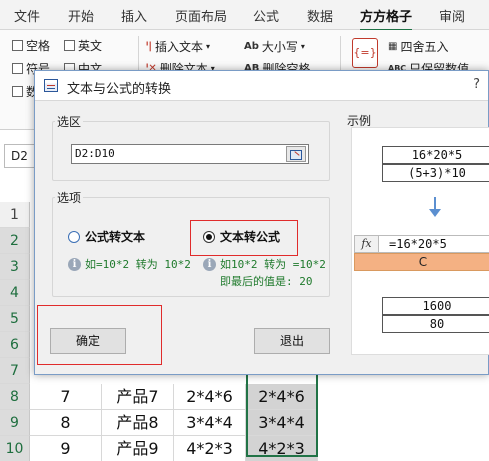 Image resolution: width=489 pixels, height=461 pixels. Describe the element at coordinates (15, 397) in the screenshot. I see `row-header: 8` at that location.